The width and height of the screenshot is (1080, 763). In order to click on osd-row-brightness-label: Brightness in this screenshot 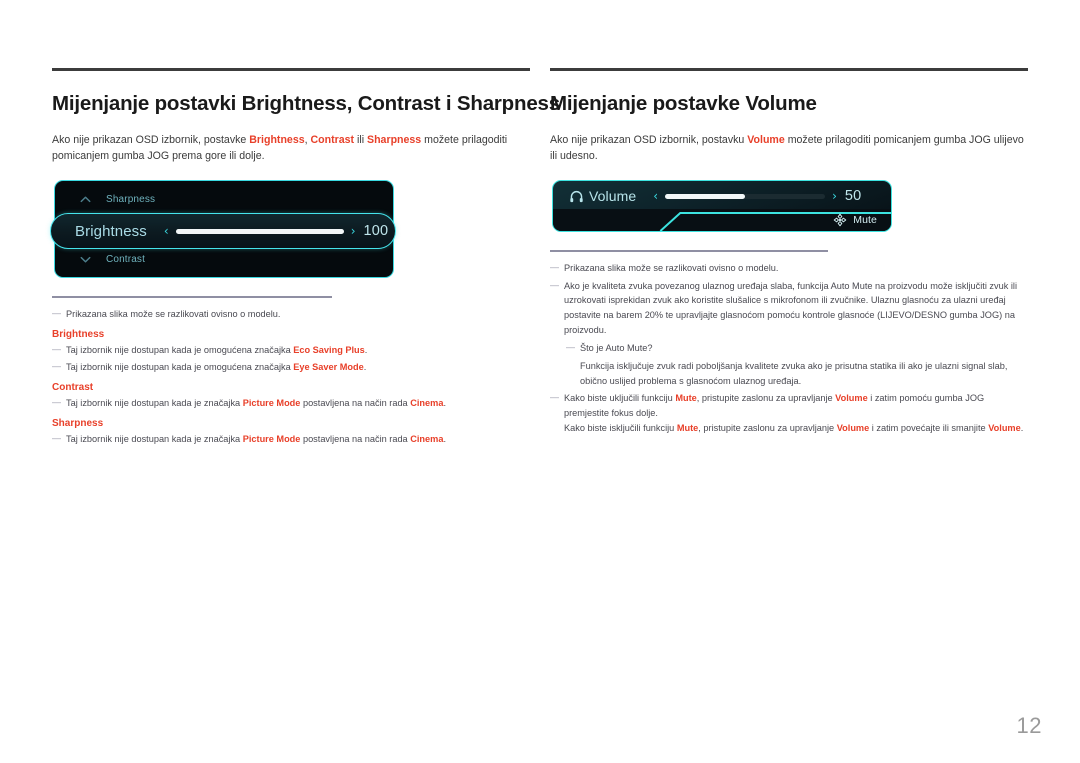, I will do `click(111, 231)`.